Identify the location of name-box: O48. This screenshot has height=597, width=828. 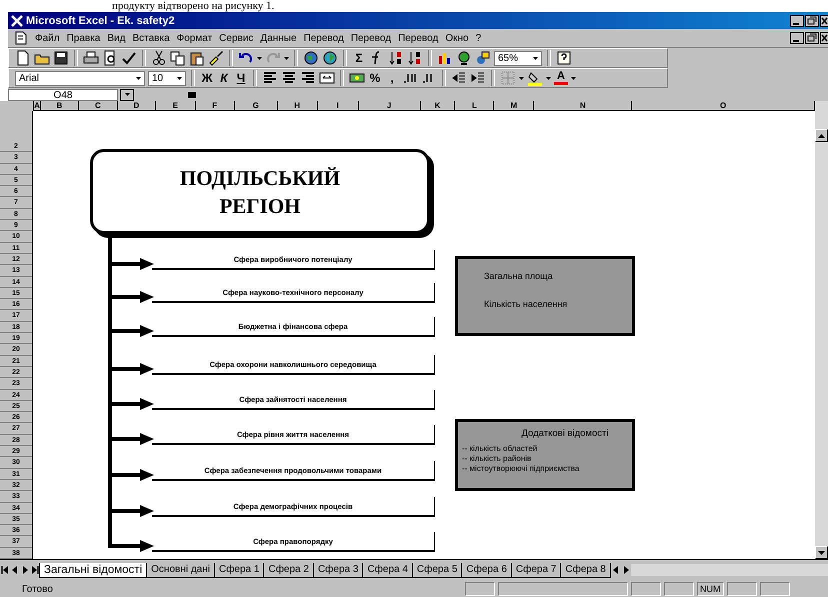
(63, 94).